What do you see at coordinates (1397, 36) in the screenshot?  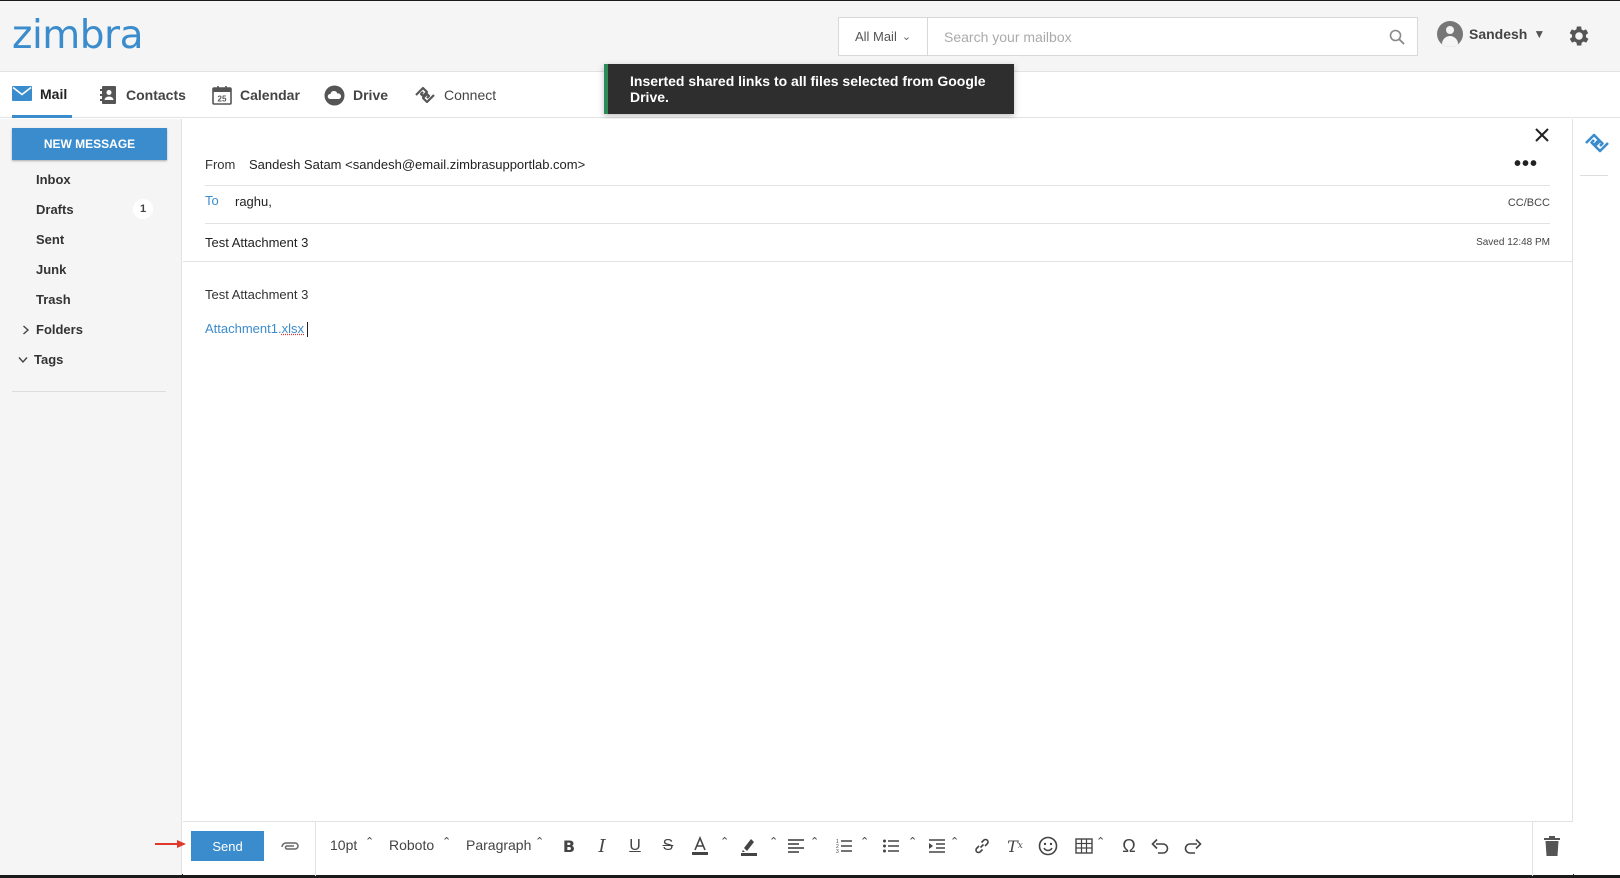 I see `search-icon` at bounding box center [1397, 36].